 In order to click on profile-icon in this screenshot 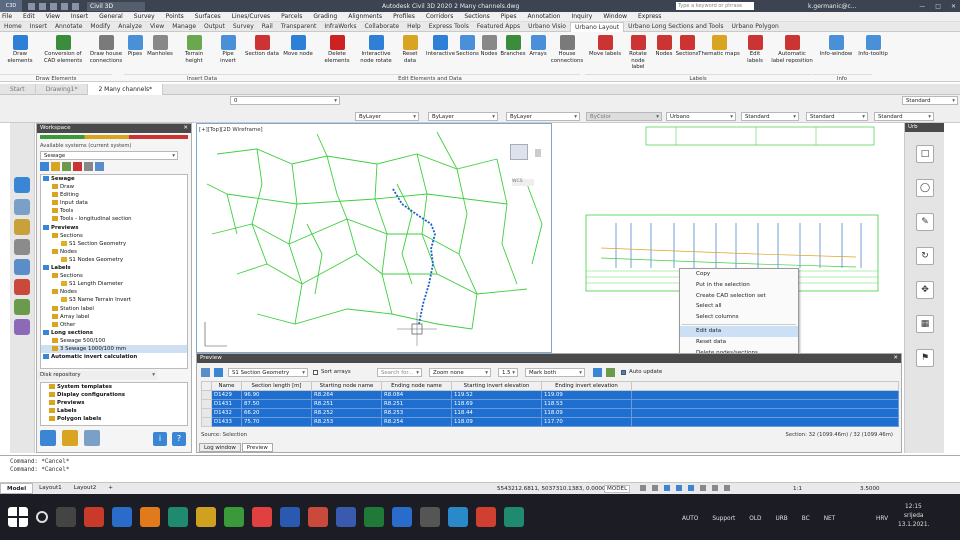, I will do `click(22, 287)`.